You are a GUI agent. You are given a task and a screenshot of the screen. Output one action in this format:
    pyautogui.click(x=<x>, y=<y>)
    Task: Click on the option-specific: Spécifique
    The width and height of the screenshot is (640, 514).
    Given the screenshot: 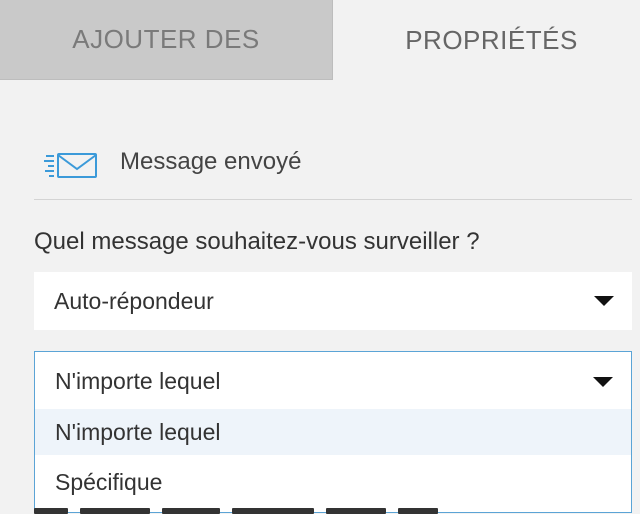 What is the action you would take?
    pyautogui.click(x=333, y=482)
    